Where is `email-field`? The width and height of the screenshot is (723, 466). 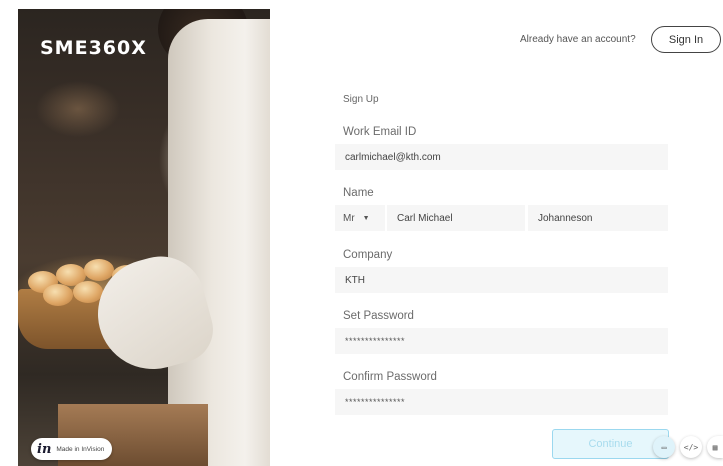 email-field is located at coordinates (501, 157).